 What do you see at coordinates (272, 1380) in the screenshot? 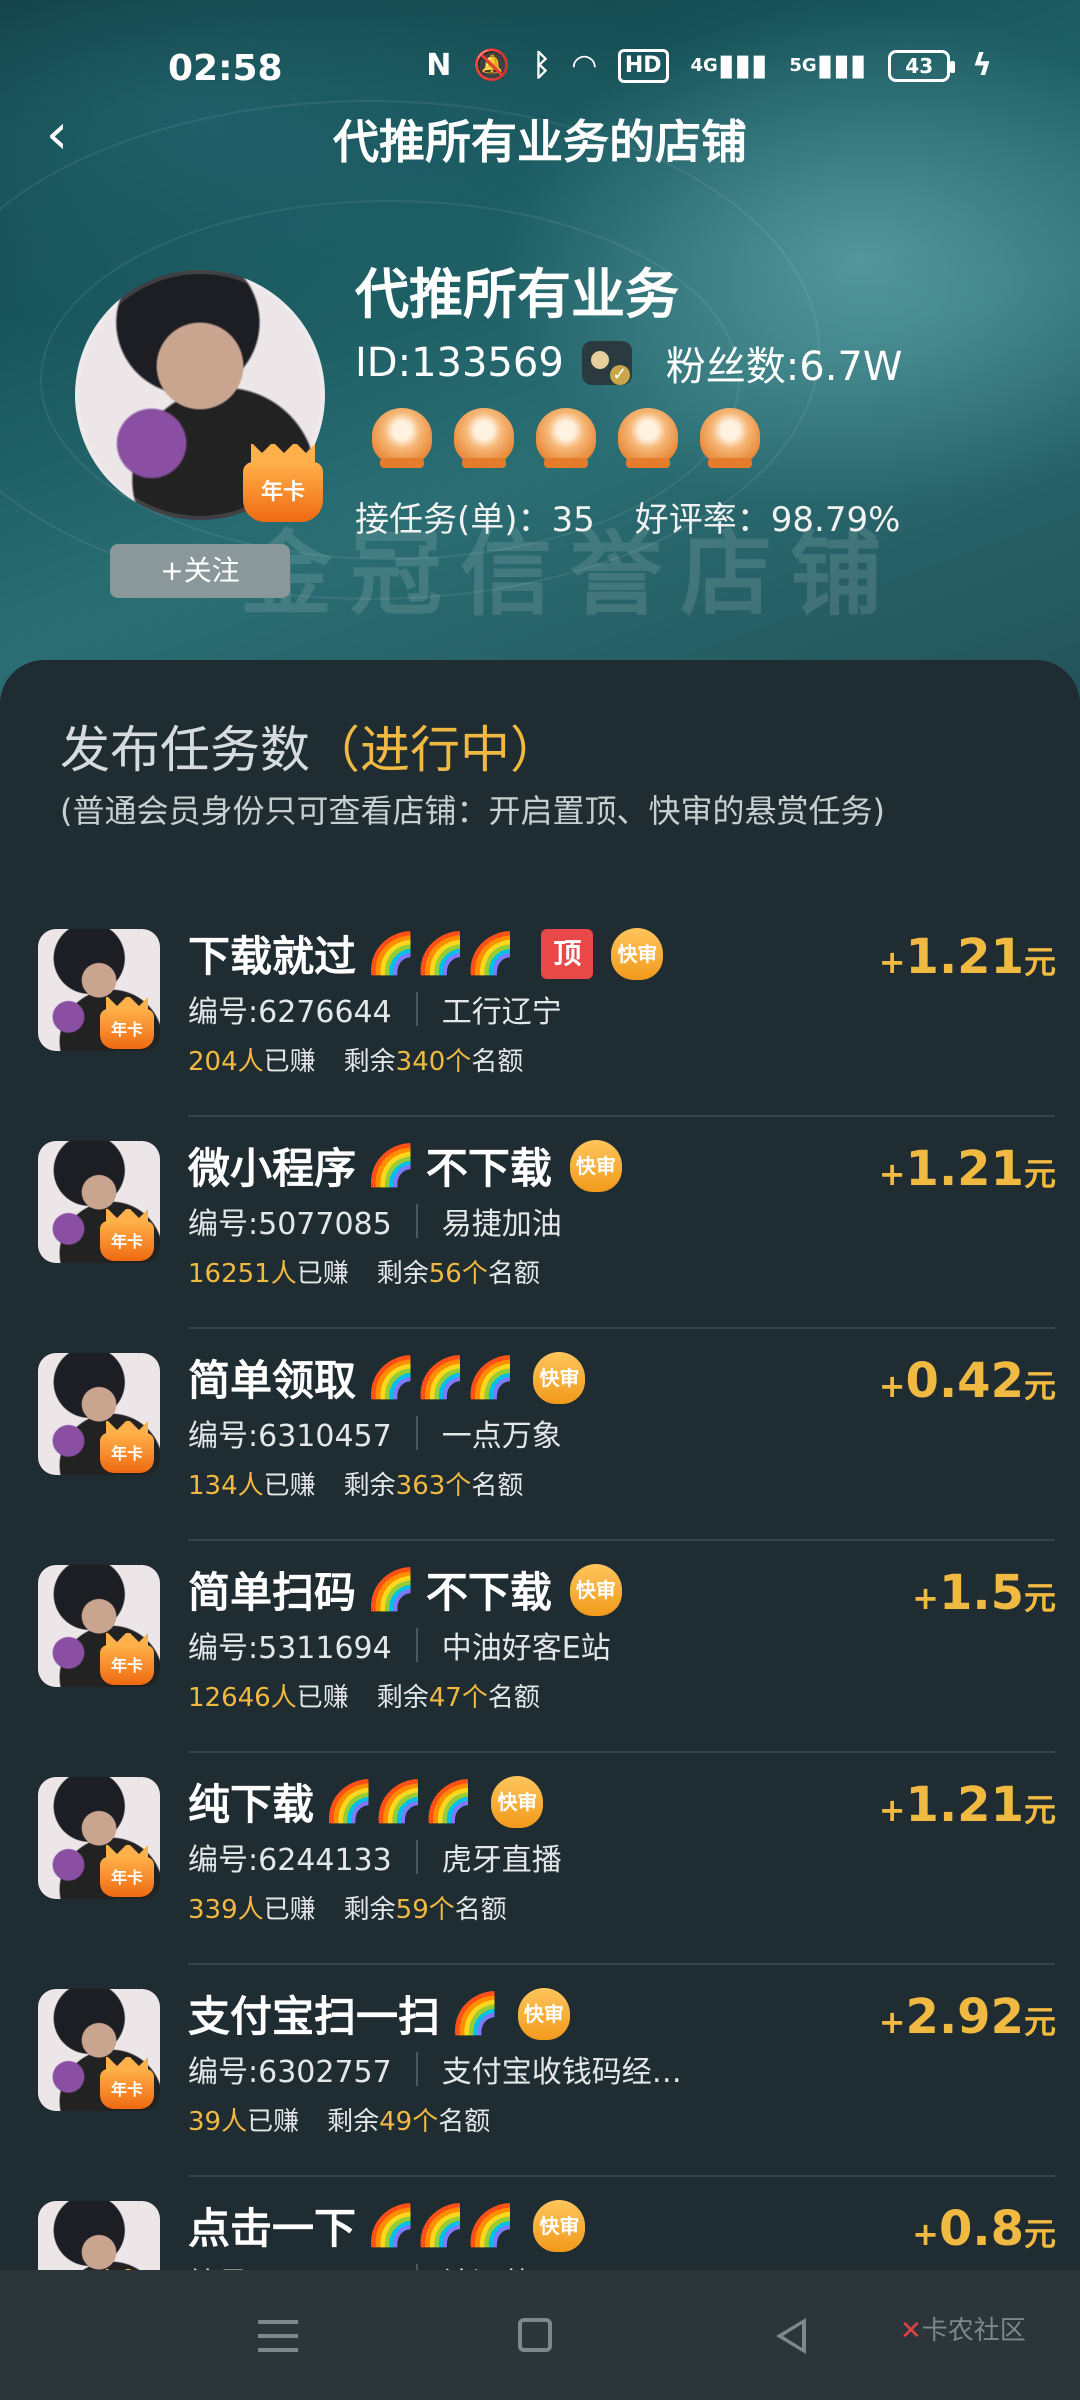
I see `task-title: 简单领取` at bounding box center [272, 1380].